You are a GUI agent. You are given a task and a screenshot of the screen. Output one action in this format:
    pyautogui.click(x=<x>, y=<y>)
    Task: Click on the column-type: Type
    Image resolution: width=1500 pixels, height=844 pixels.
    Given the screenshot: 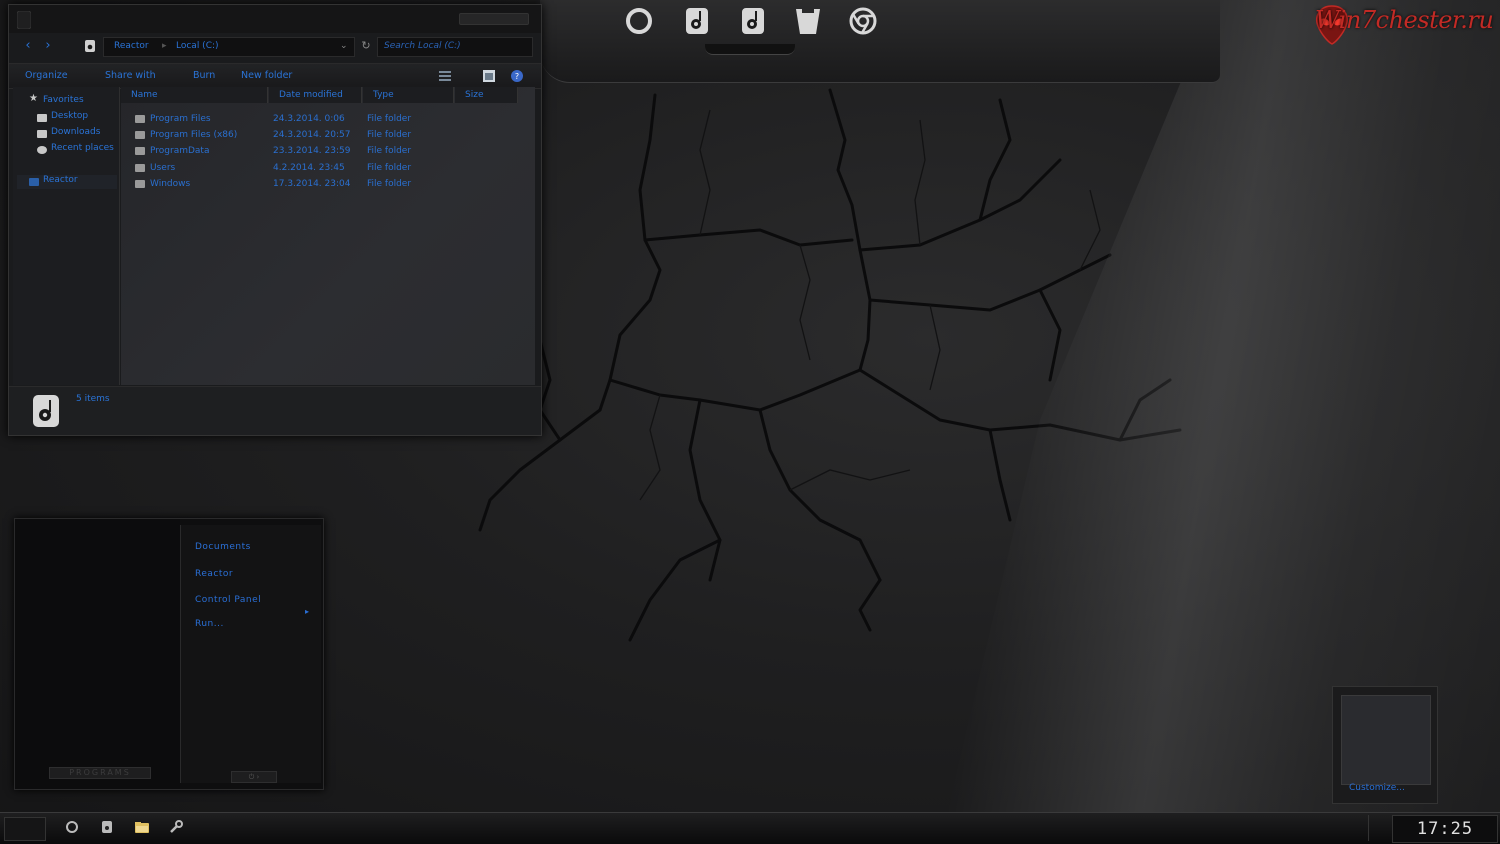 What is the action you would take?
    pyautogui.click(x=408, y=95)
    